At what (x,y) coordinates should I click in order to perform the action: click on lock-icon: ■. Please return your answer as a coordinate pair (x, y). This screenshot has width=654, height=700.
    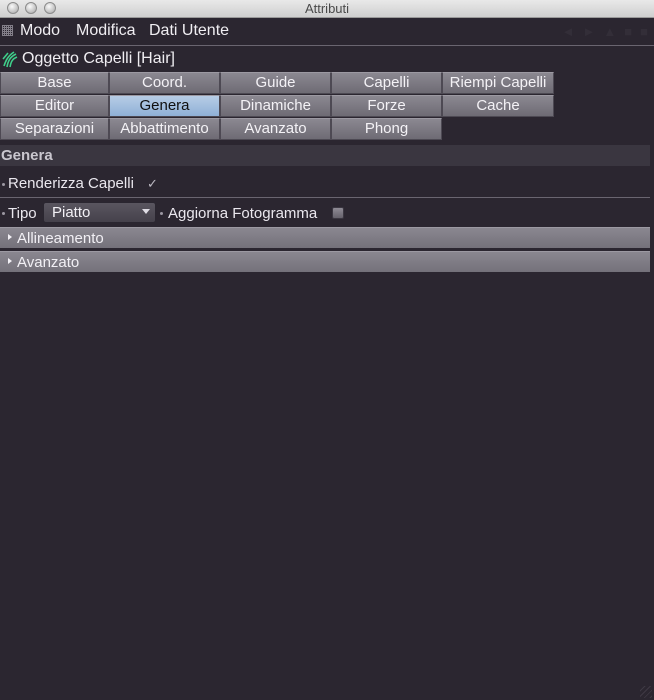
    Looking at the image, I should click on (628, 31).